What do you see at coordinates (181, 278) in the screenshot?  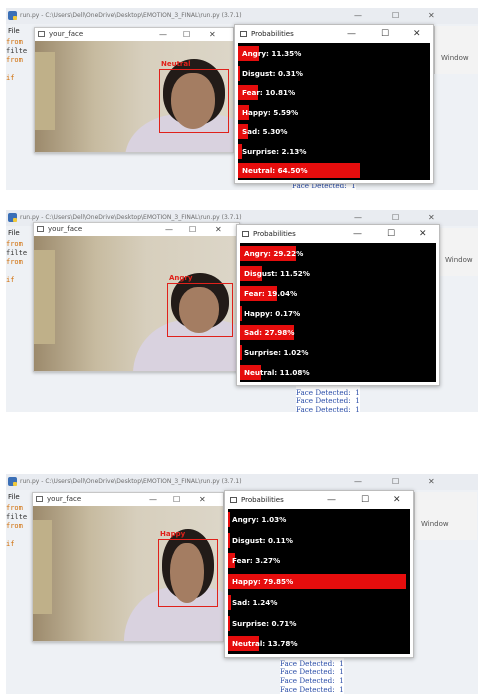 I see `emotion-label: Angry` at bounding box center [181, 278].